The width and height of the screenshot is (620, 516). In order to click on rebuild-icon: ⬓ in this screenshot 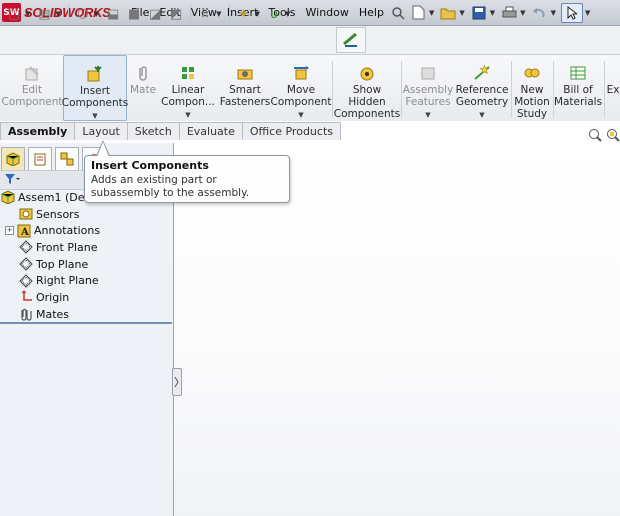, I will do `click(113, 14)`.